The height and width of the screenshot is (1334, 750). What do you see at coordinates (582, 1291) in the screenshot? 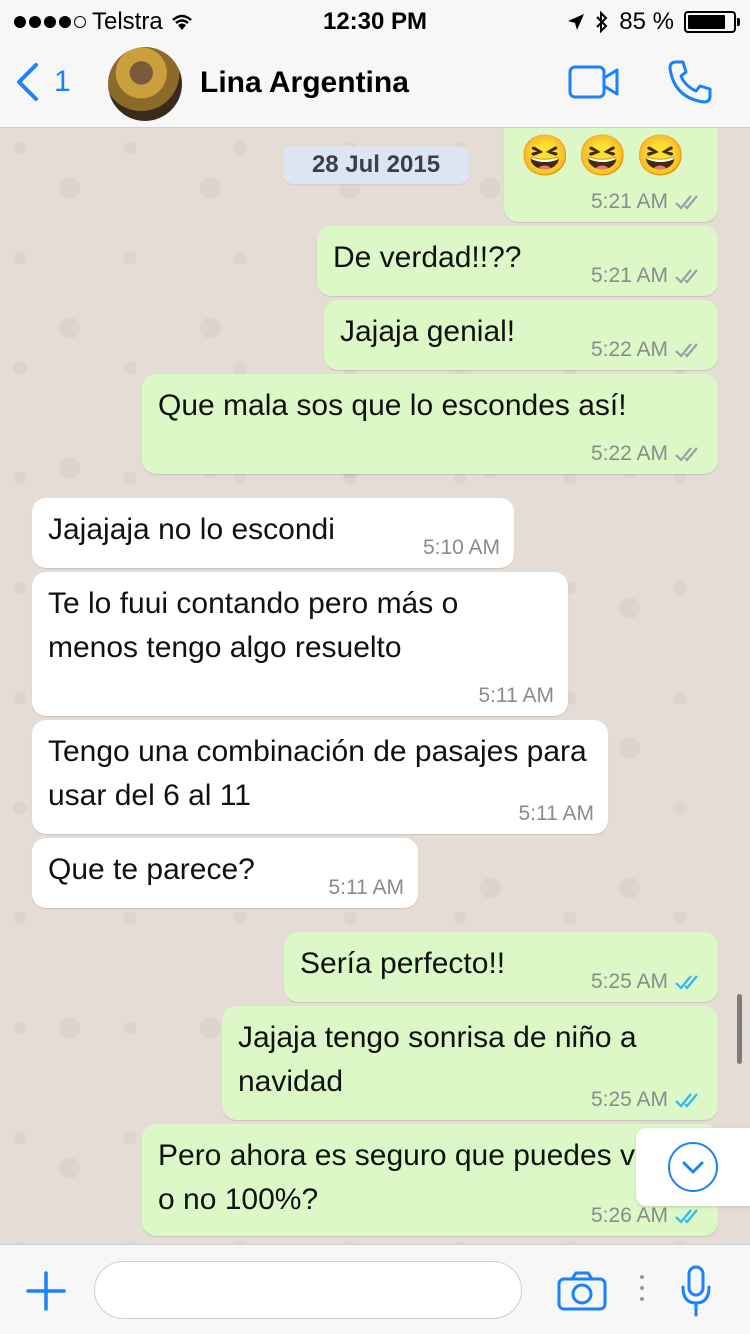
I see `camera-icon` at bounding box center [582, 1291].